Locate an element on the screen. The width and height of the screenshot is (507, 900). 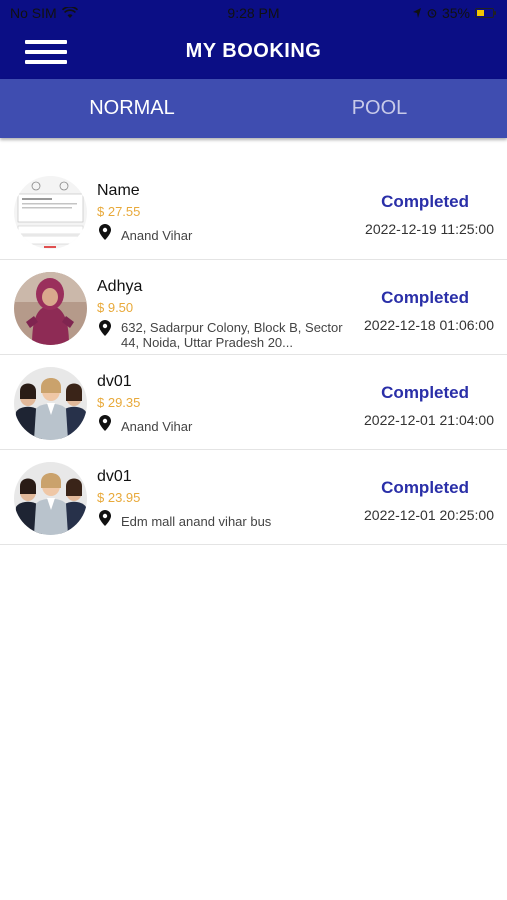
booking-datetime: 2022-12-19 11:25:00 is located at coordinates (429, 229).